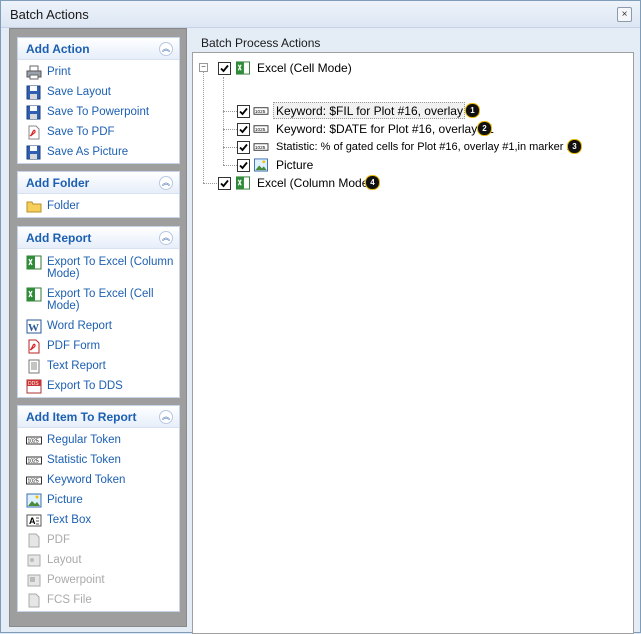 The image size is (641, 634). I want to click on sidebar-item-pdf-form: PDF Form, so click(101, 347).